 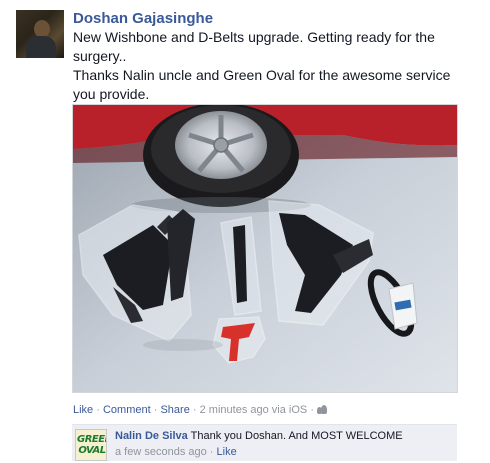 I want to click on post-timestamp: 2 minutes ago via iOS, so click(x=254, y=410).